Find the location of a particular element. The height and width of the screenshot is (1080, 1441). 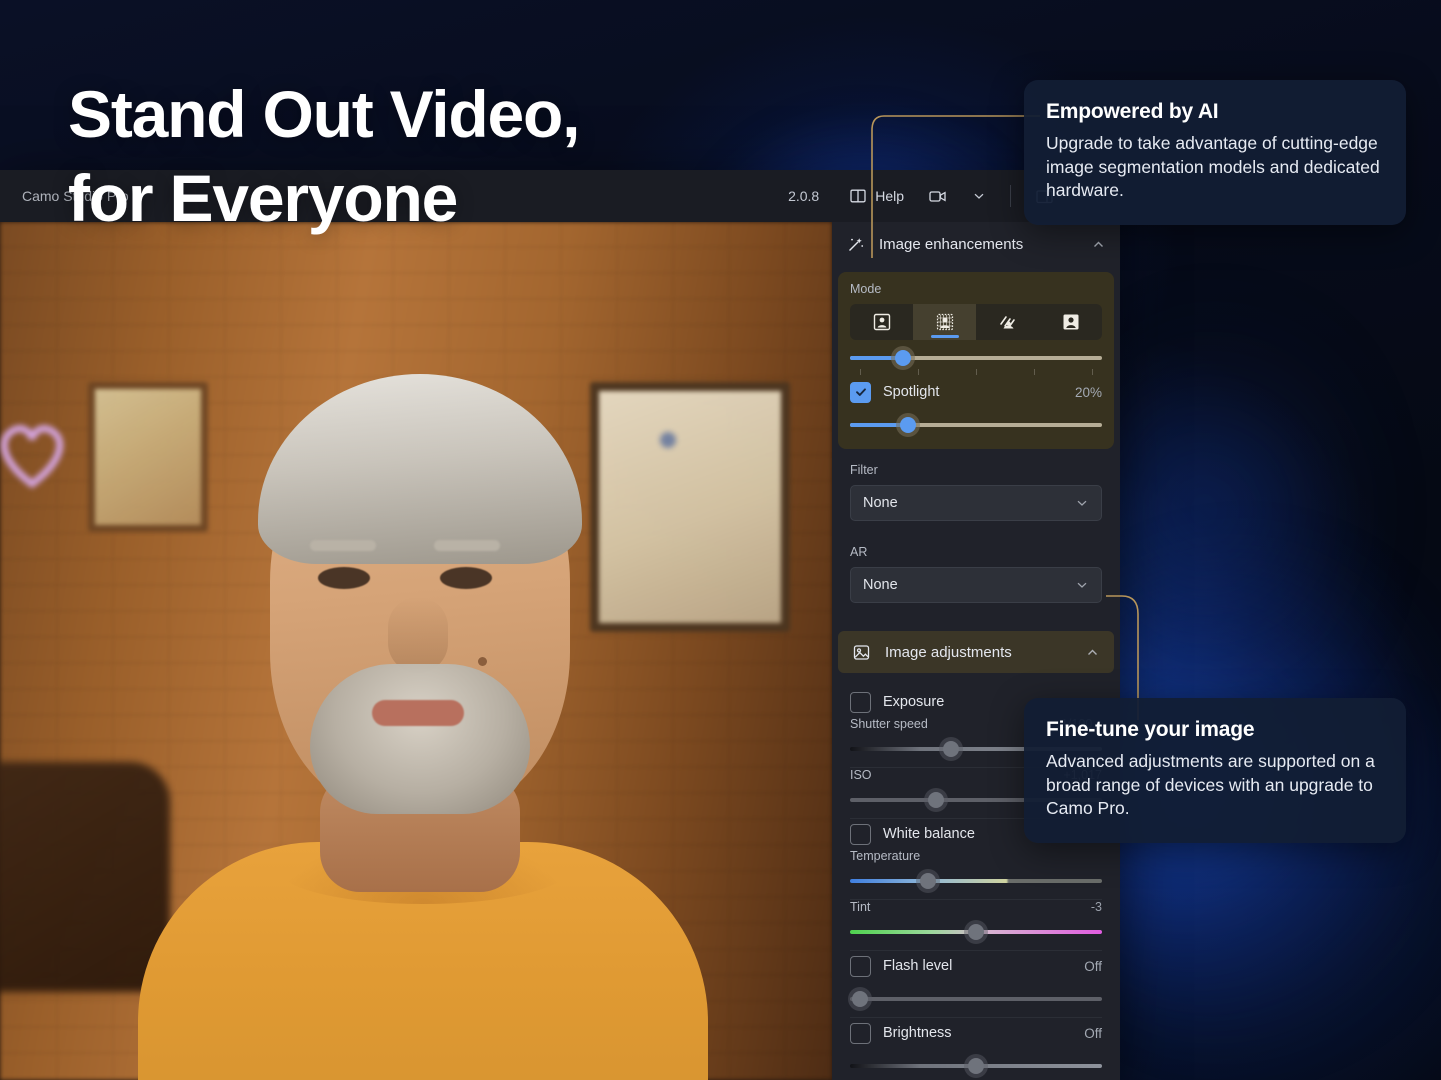

iso-label: ISO is located at coordinates (861, 775).